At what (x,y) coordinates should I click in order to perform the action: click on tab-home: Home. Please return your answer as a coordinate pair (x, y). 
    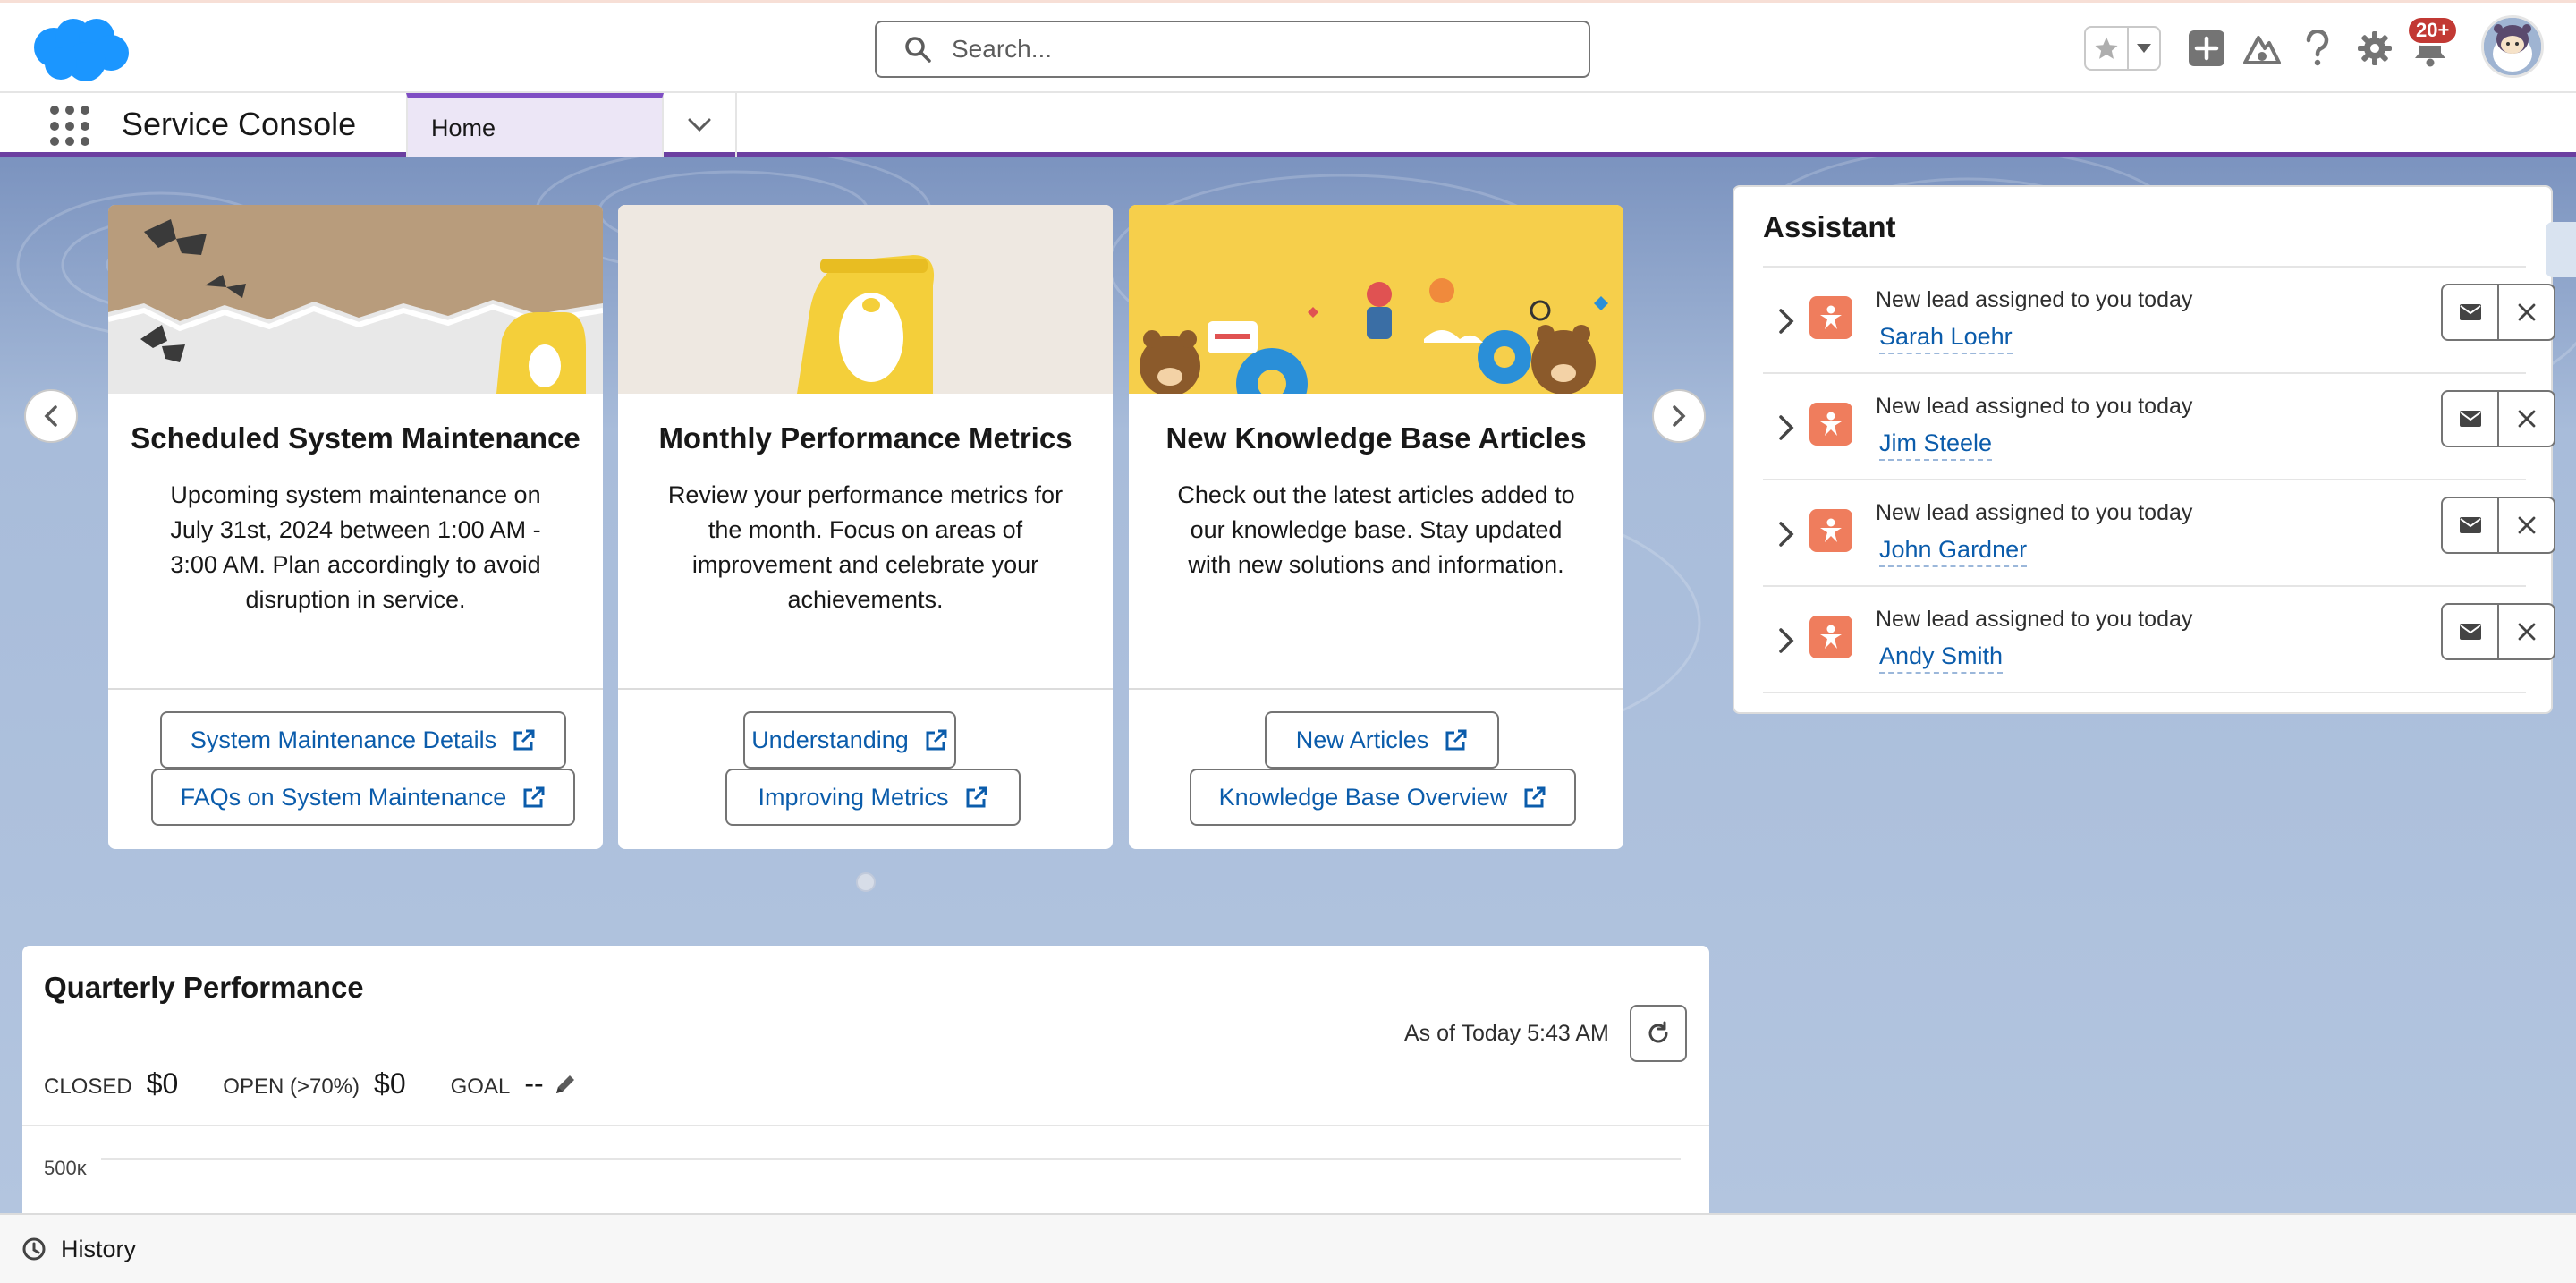
    Looking at the image, I should click on (535, 125).